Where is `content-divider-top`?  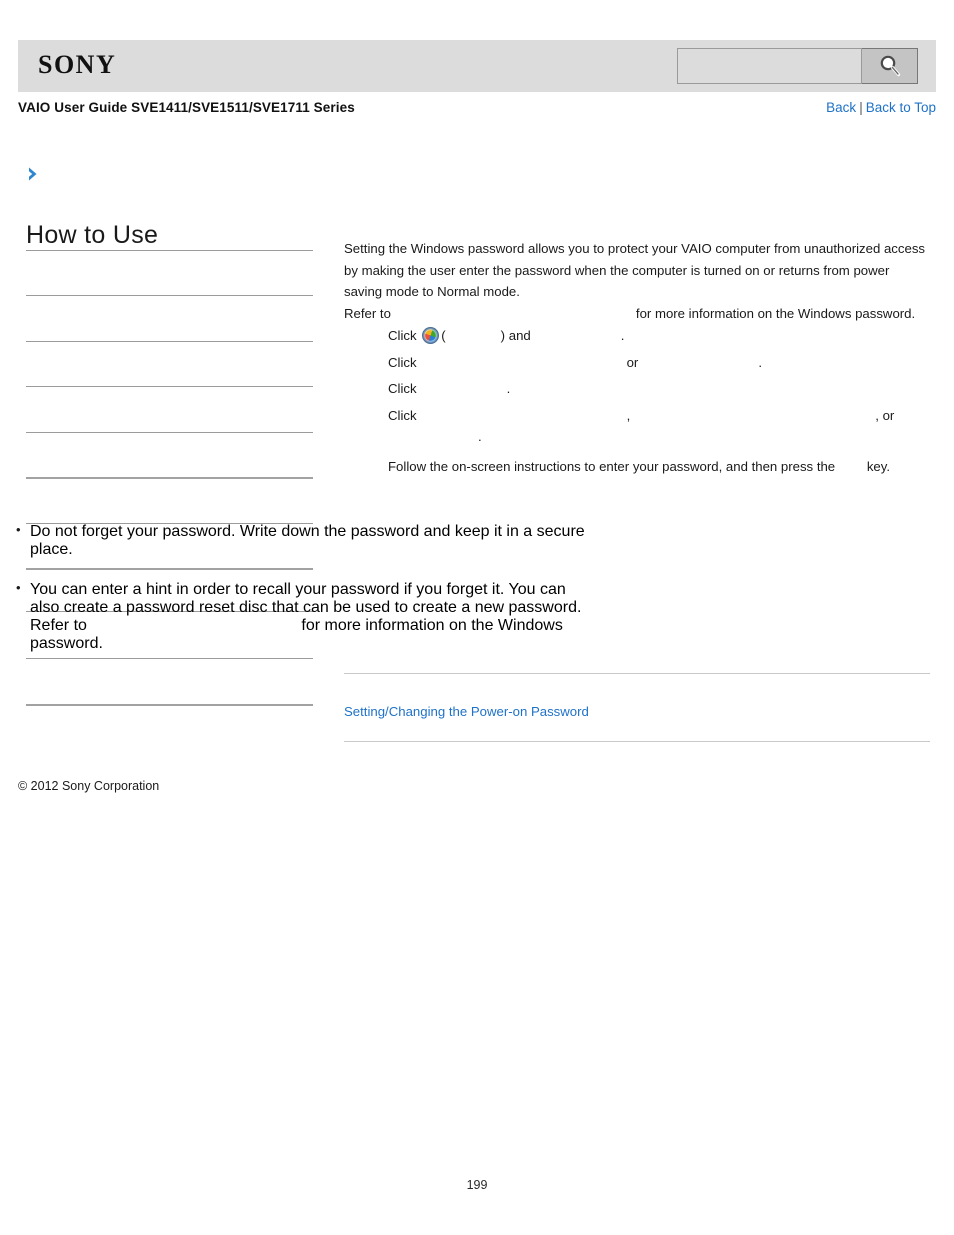
content-divider-top is located at coordinates (637, 673).